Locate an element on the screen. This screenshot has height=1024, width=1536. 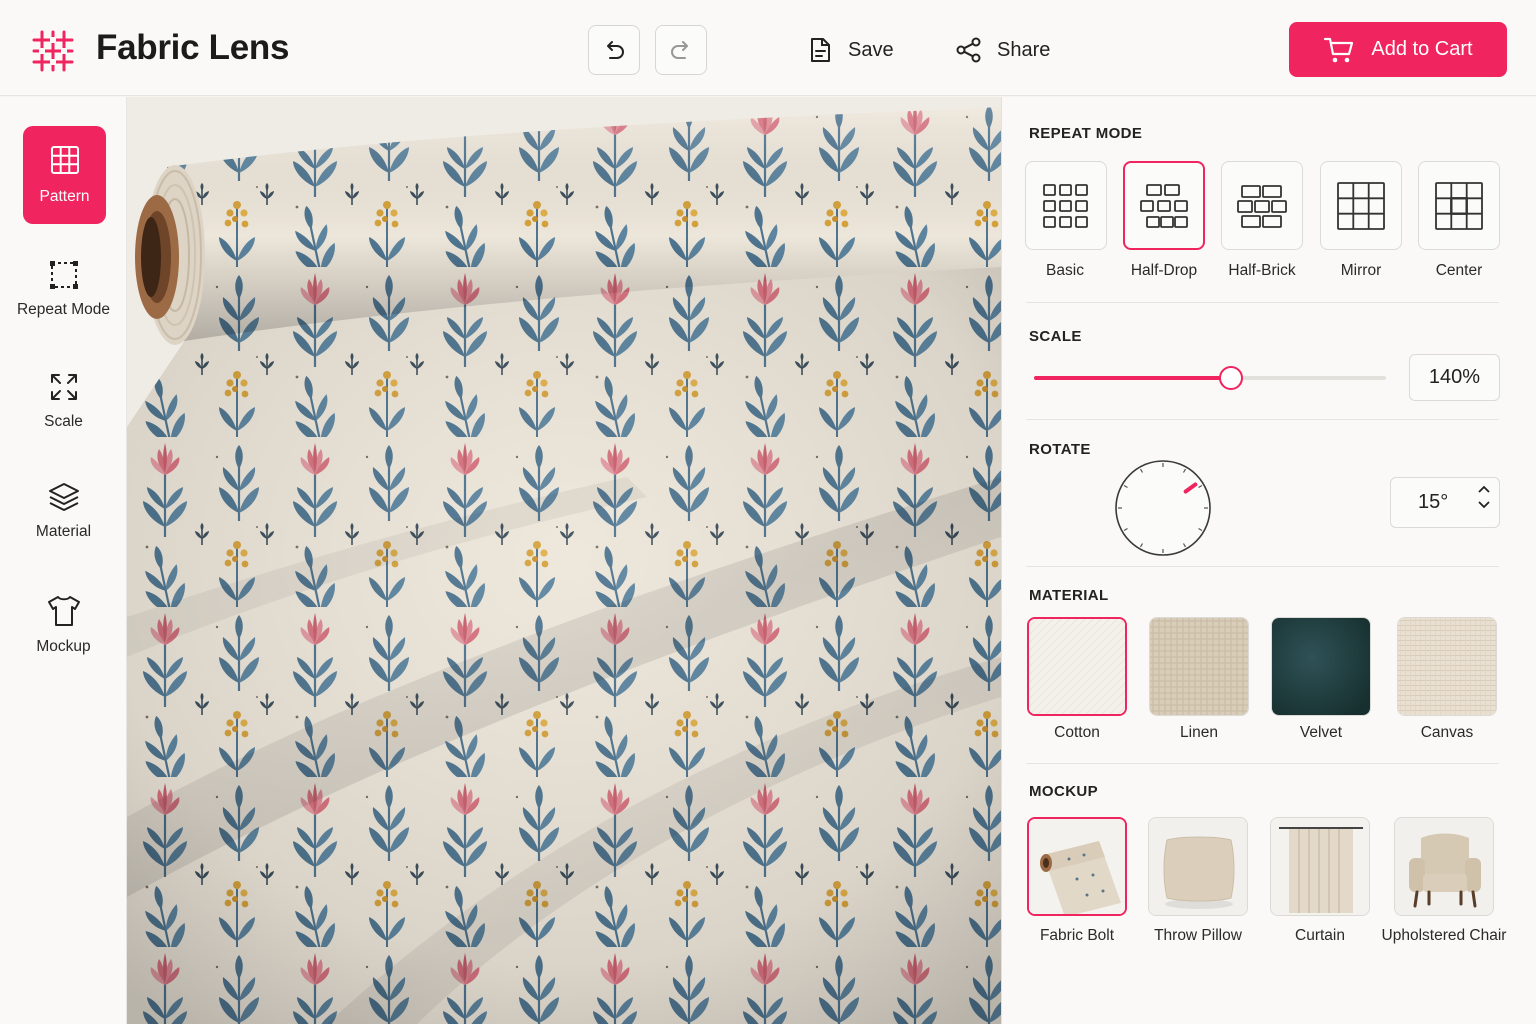
mockup-option-label: Curtain is located at coordinates (1320, 935).